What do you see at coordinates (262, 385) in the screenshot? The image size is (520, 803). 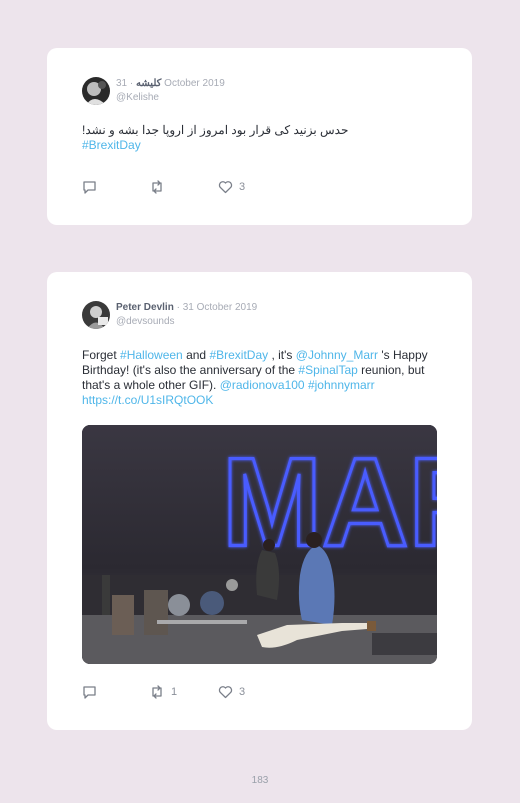 I see `mention-link: @radionova100` at bounding box center [262, 385].